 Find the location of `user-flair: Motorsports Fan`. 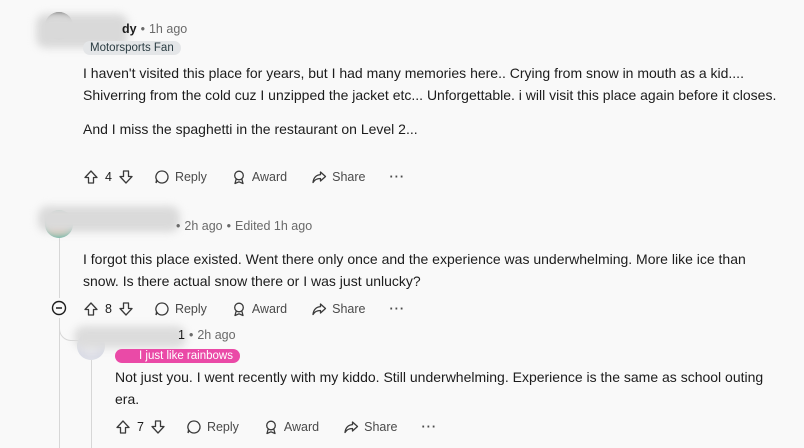

user-flair: Motorsports Fan is located at coordinates (132, 48).